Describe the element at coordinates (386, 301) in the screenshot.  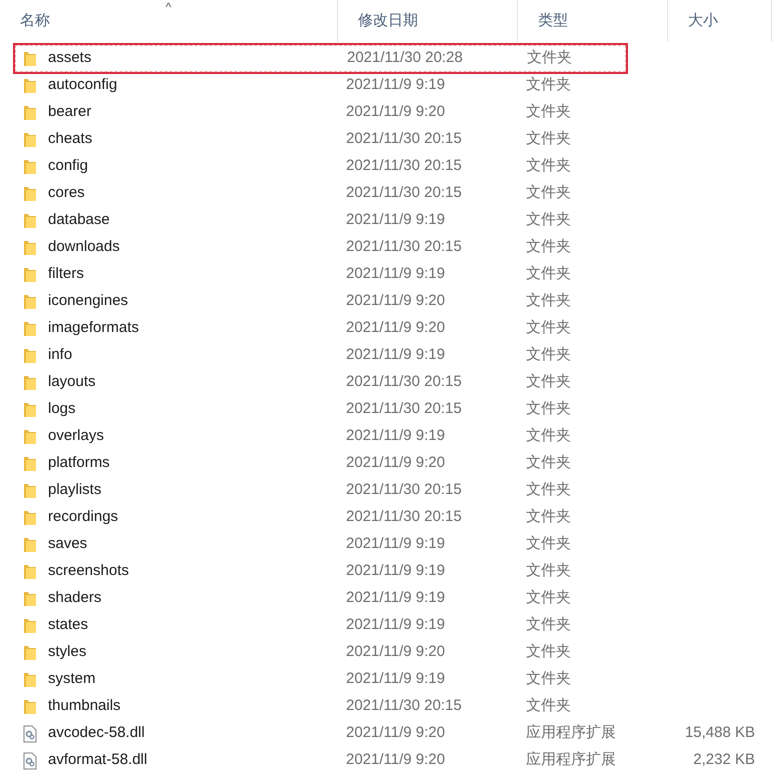
I see `file-row: iconengines 2021/11/9 9:20 文件夹` at that location.